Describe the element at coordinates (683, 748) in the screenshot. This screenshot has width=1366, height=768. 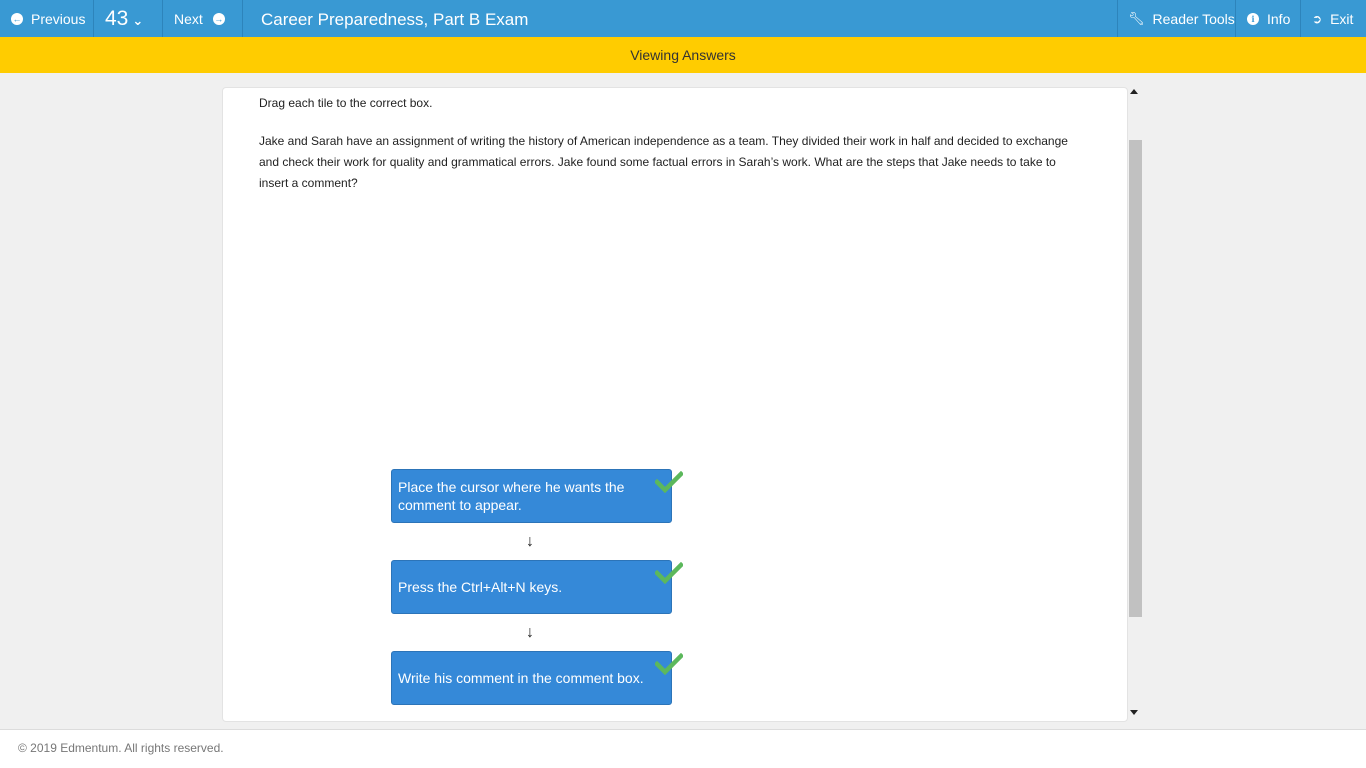
I see `footer: © 2019 Edmentum. All rights reserved.` at that location.